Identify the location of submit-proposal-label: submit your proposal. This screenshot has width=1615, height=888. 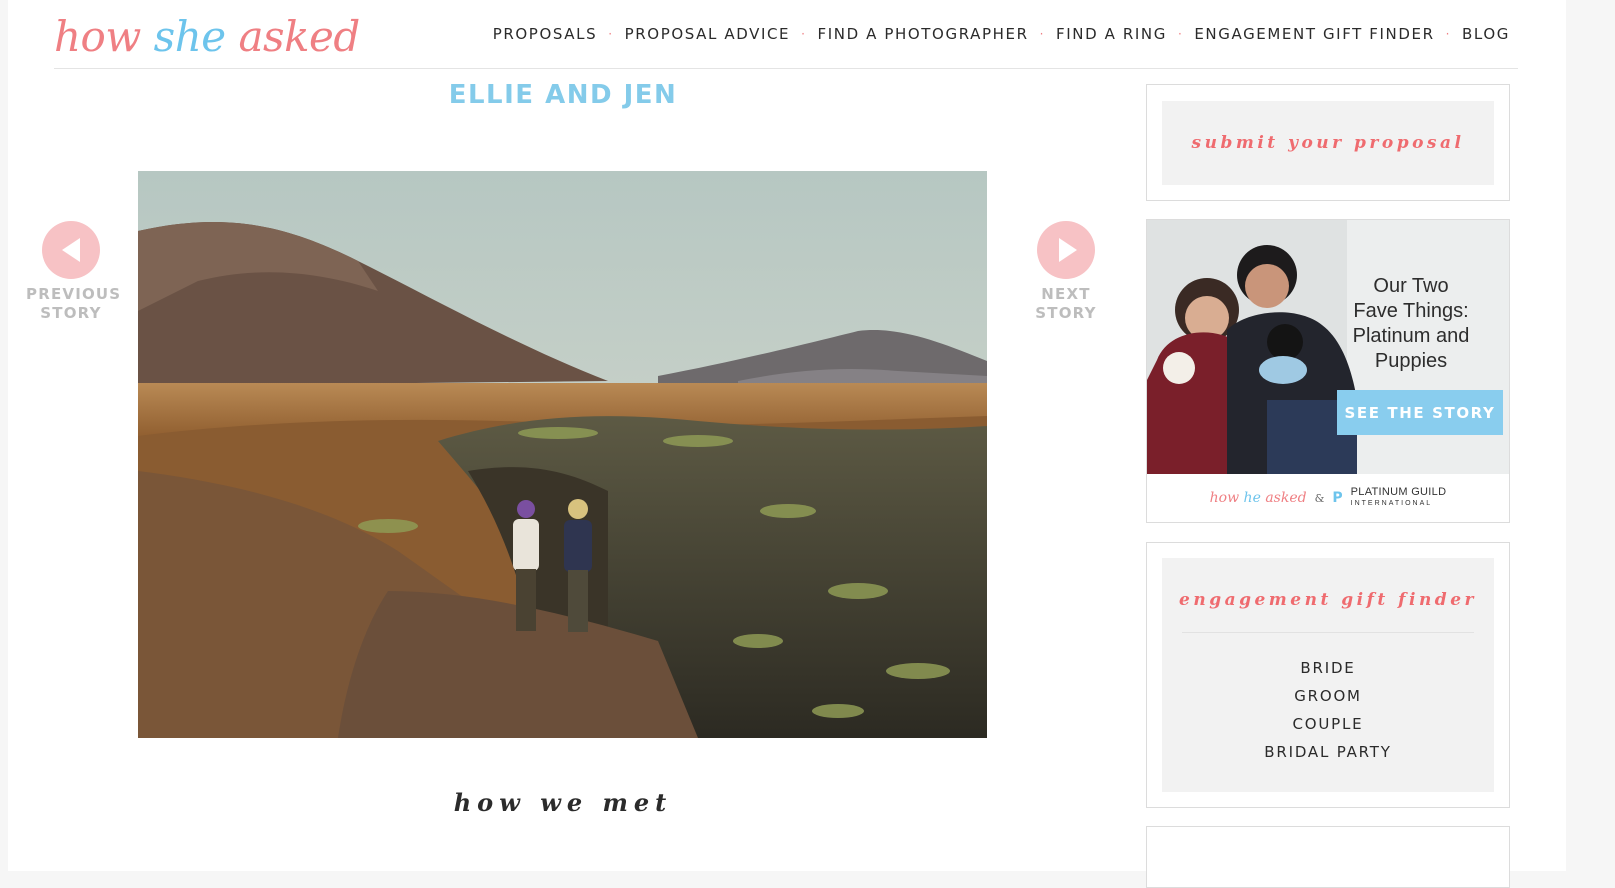
(1328, 143).